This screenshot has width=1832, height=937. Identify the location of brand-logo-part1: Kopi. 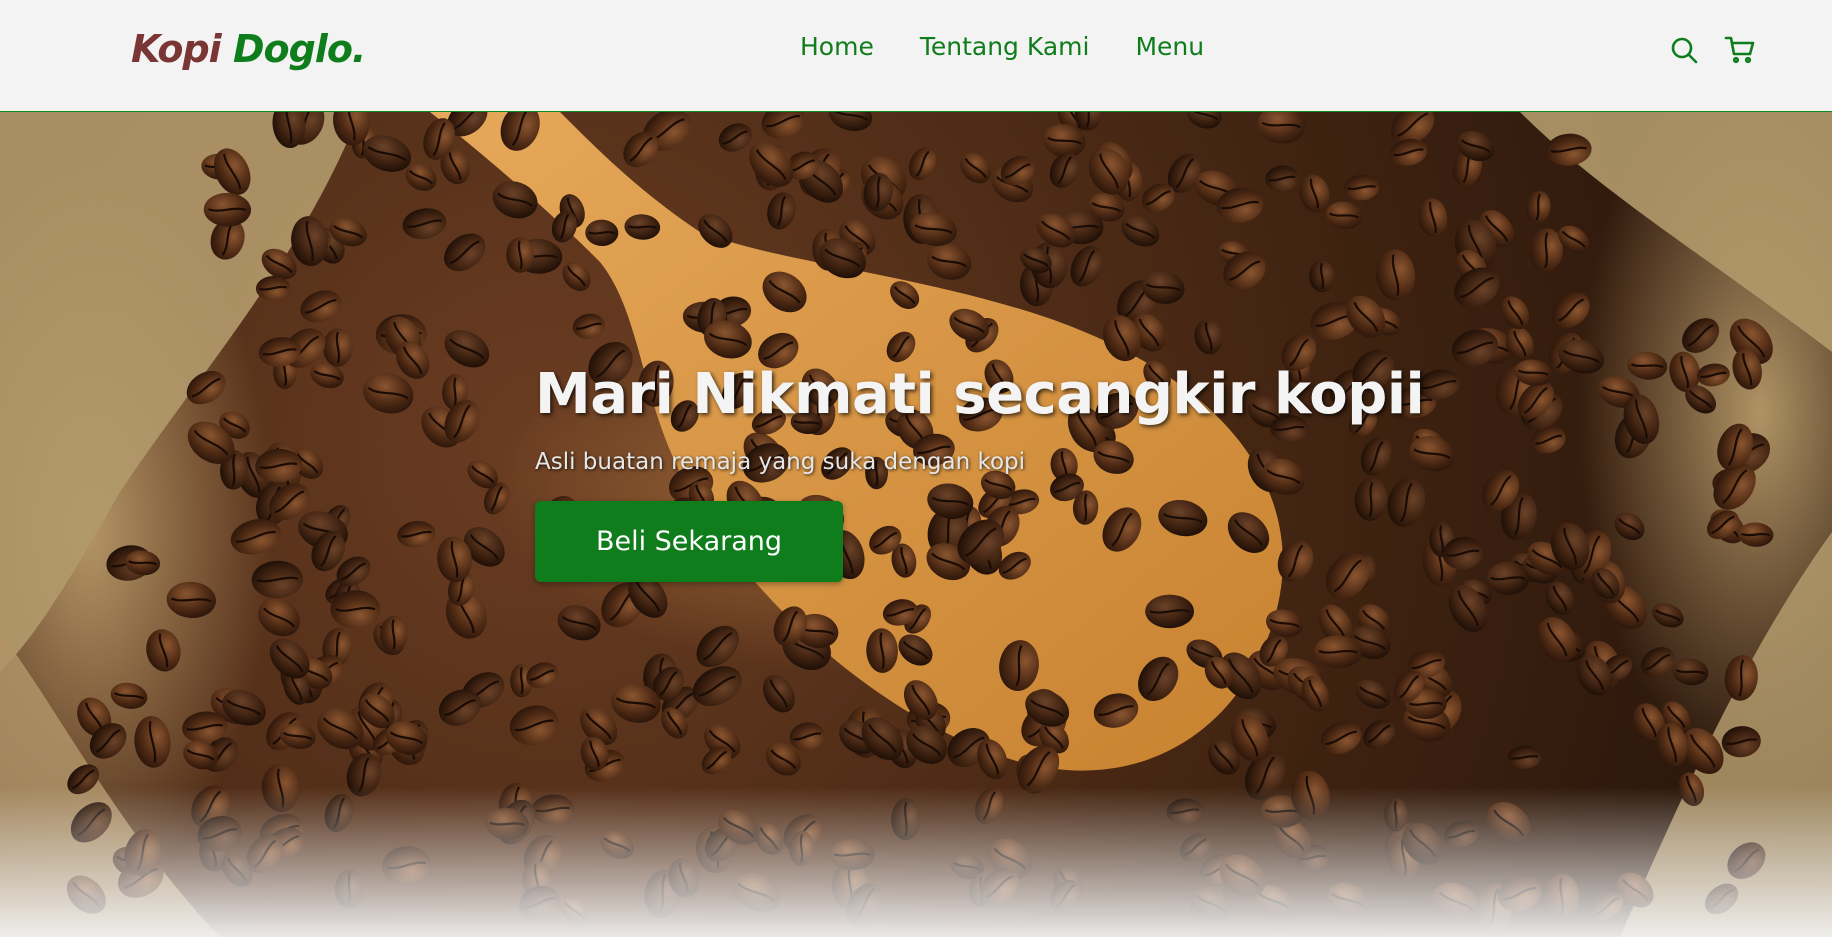
(176, 49).